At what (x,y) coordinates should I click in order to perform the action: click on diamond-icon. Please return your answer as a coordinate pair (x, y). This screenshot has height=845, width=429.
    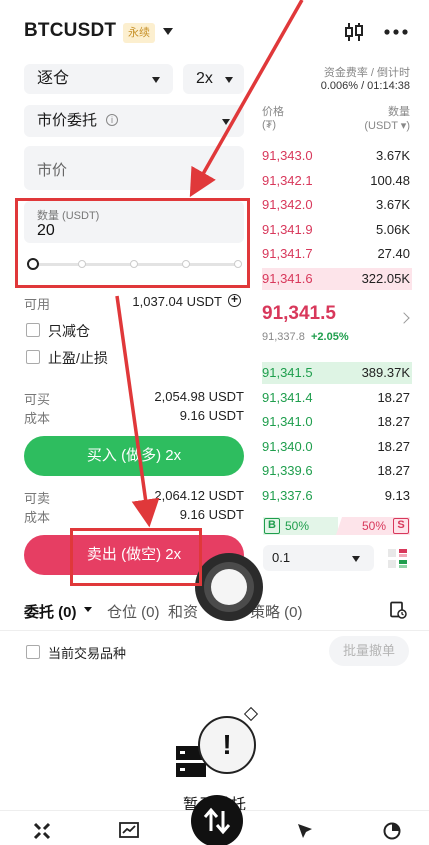
    Looking at the image, I should click on (251, 714).